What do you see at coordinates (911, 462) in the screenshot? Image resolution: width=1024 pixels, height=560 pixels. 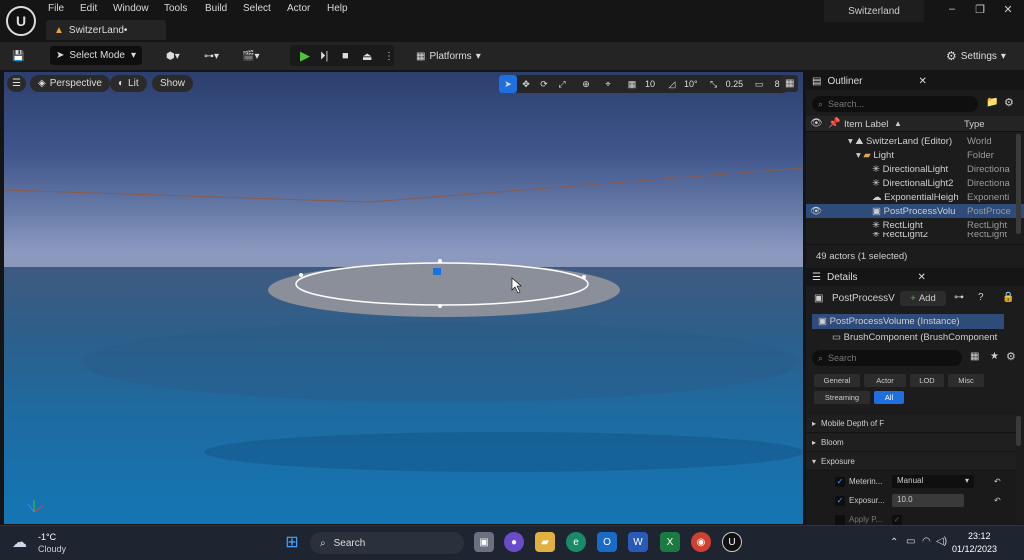 I see `section-exposure: ▾ Exposure` at bounding box center [911, 462].